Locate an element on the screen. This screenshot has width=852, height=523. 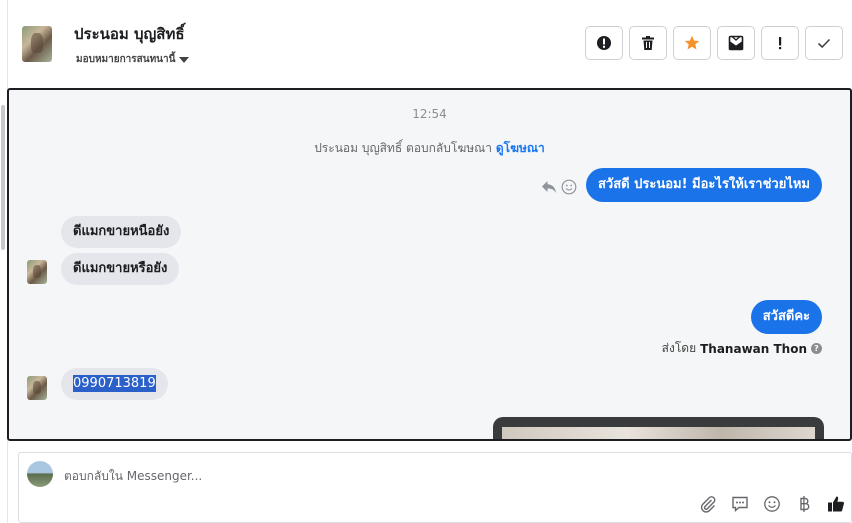
incoming-message: ดีแมกขายหรือยัง is located at coordinates (120, 269).